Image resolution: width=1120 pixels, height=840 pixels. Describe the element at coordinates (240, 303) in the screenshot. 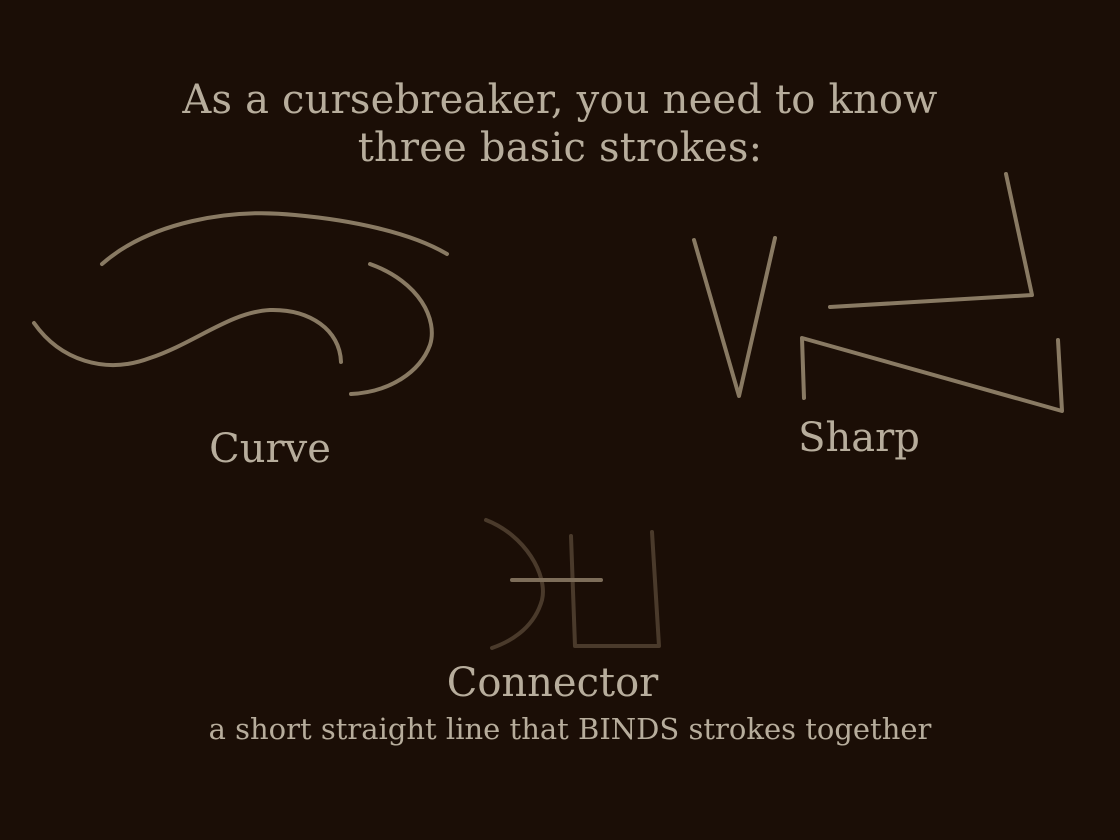

I see `curve-example` at that location.